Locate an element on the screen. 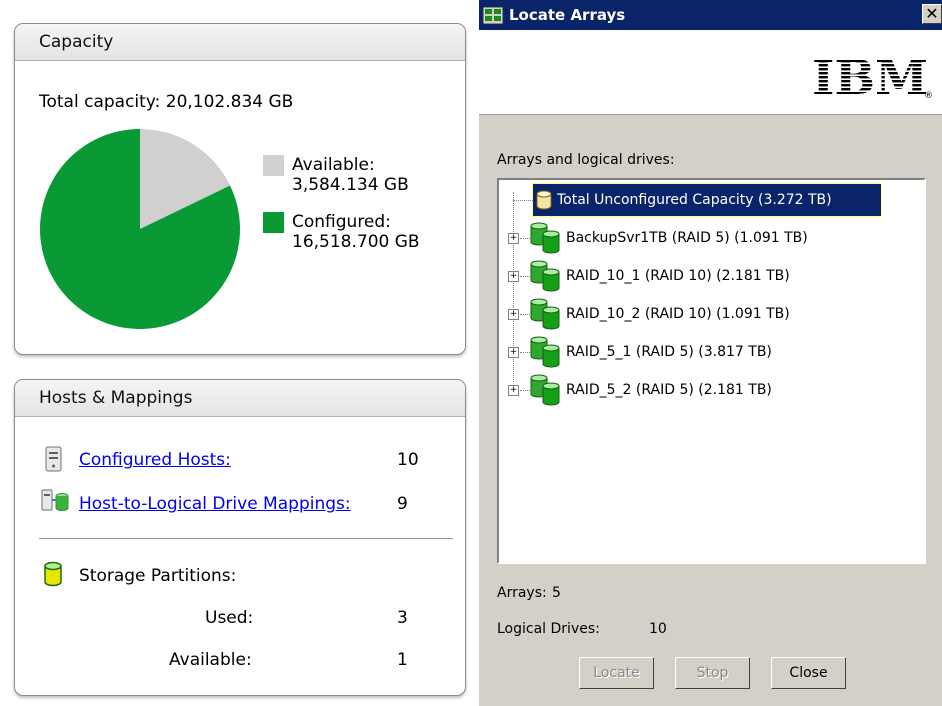  storage-partition-icon is located at coordinates (53, 574).